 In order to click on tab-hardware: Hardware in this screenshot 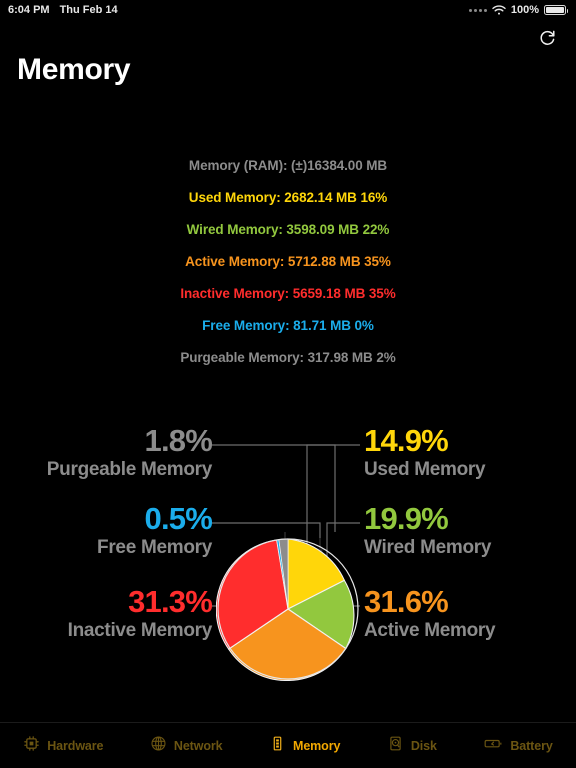, I will do `click(63, 746)`.